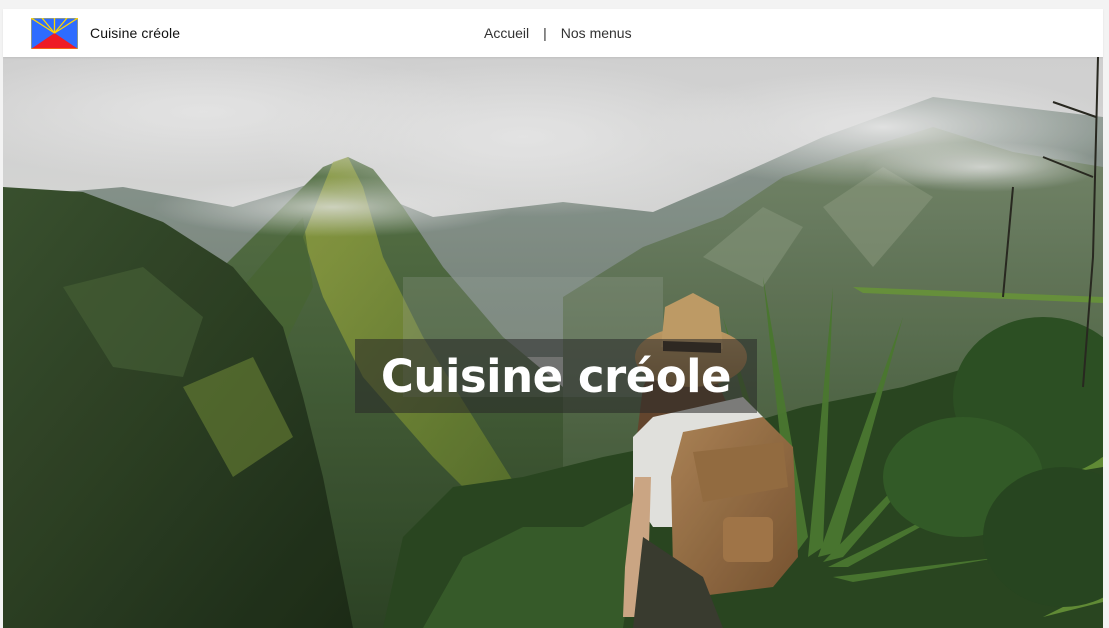  What do you see at coordinates (54, 33) in the screenshot?
I see `reunion-flag-icon` at bounding box center [54, 33].